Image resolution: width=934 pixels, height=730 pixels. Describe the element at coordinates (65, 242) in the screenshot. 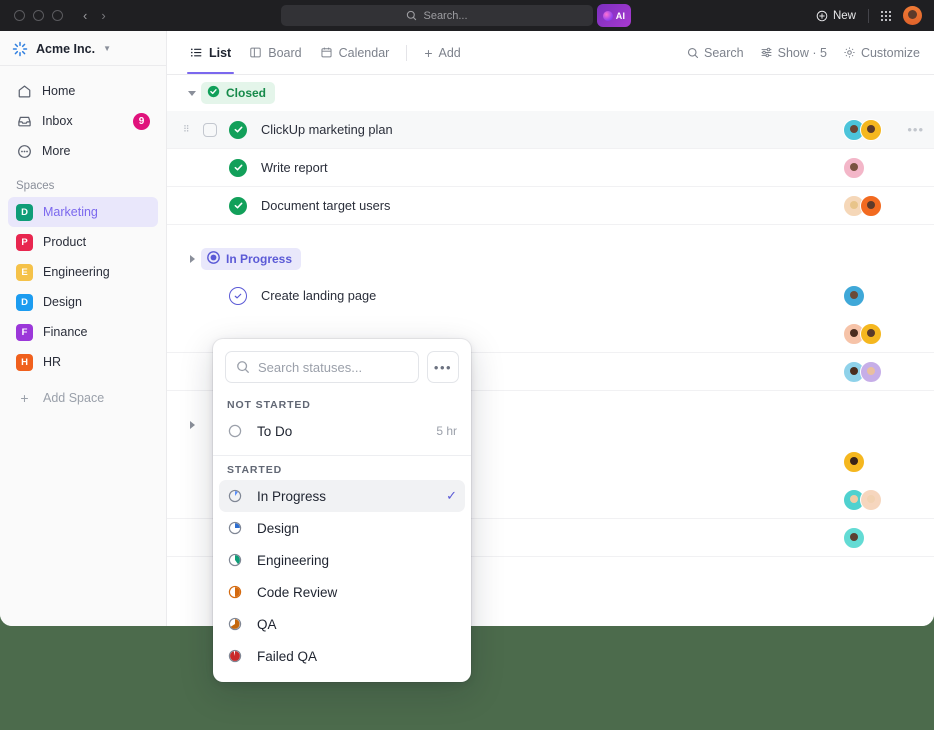

I see `sidebar-item-product-label: Product` at that location.